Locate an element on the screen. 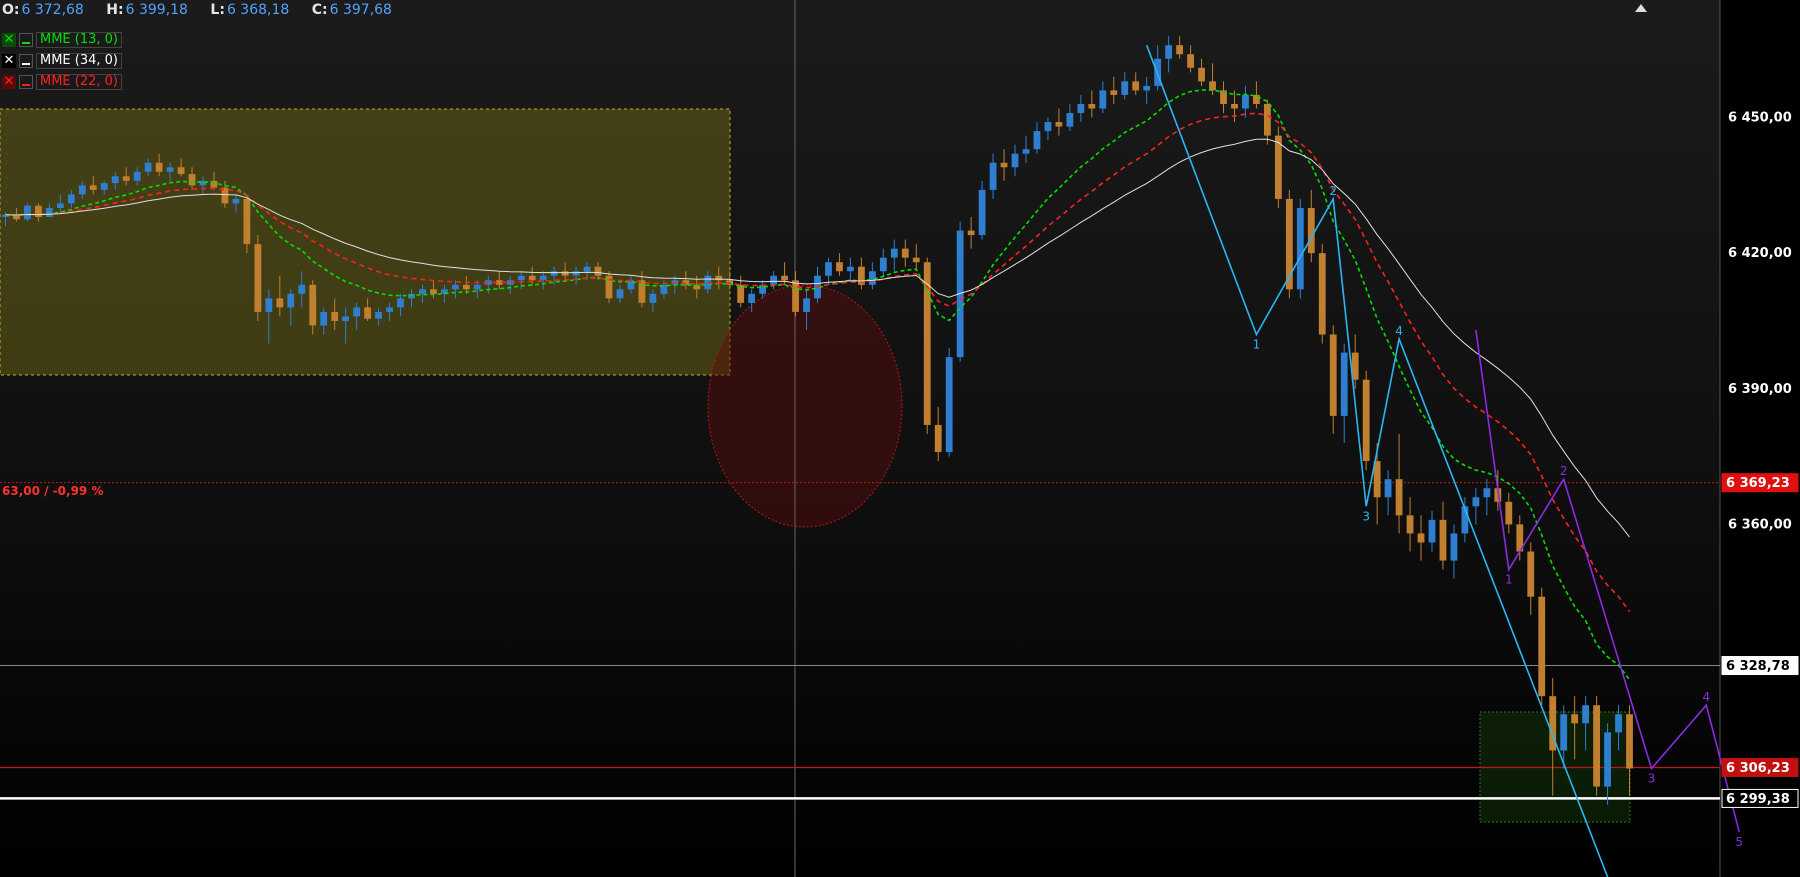 Image resolution: width=1800 pixels, height=877 pixels. low-label: L: is located at coordinates (217, 10).